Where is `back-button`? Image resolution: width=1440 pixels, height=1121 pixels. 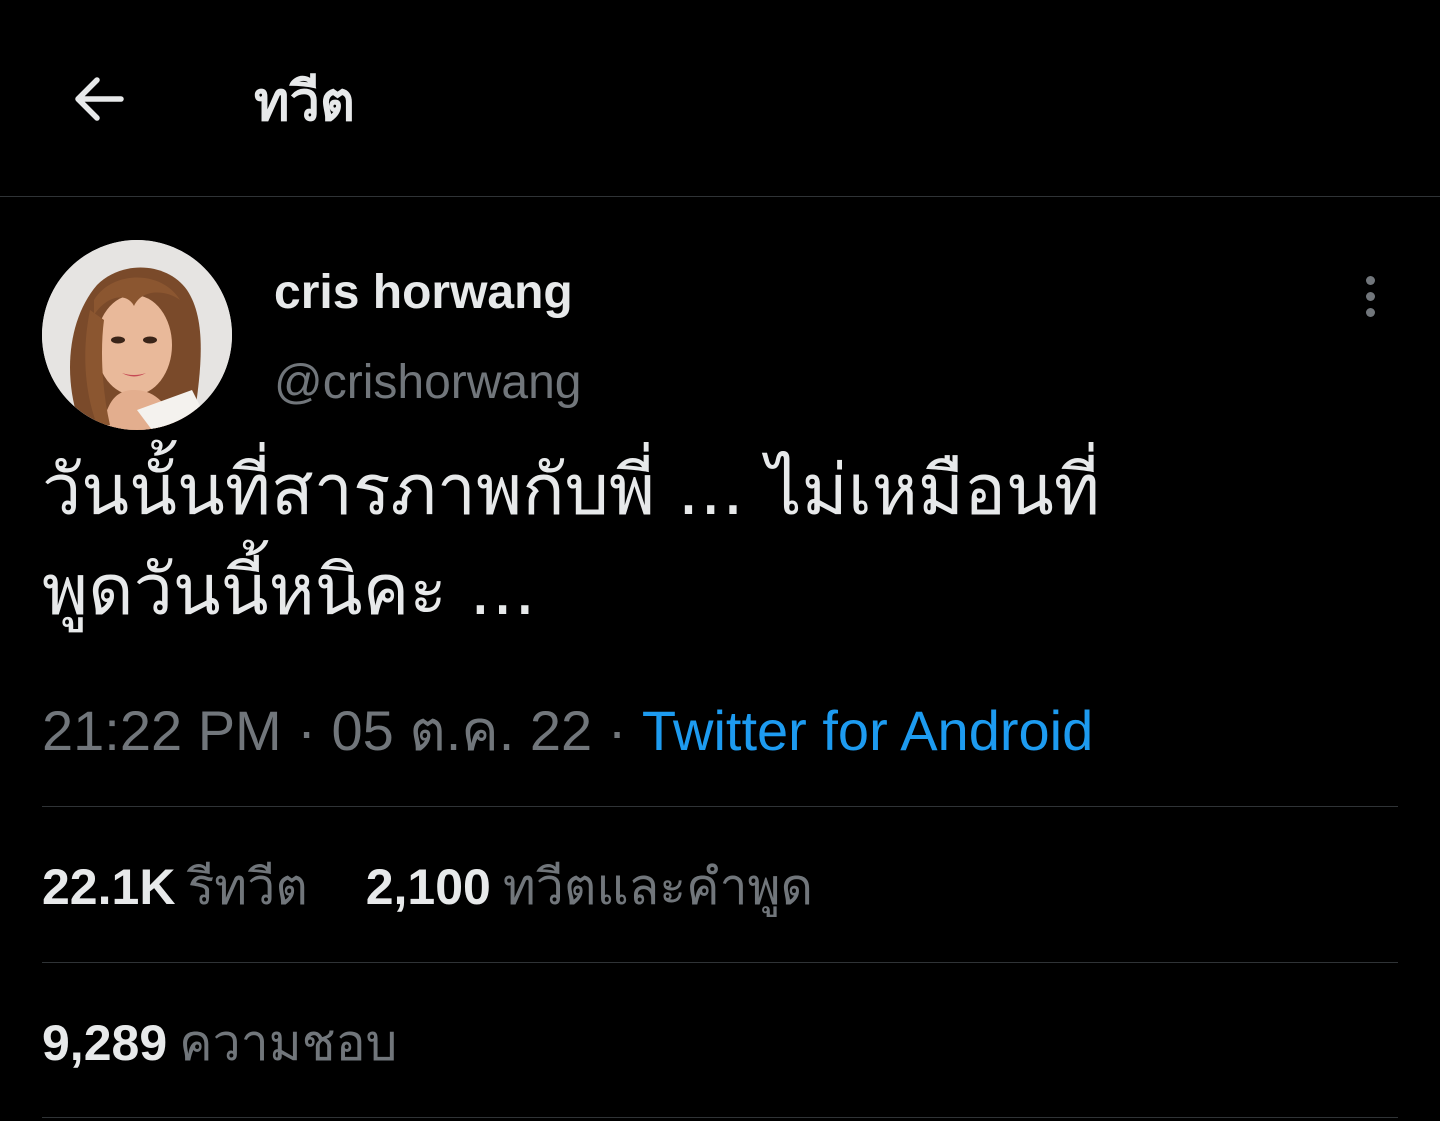 back-button is located at coordinates (99, 101).